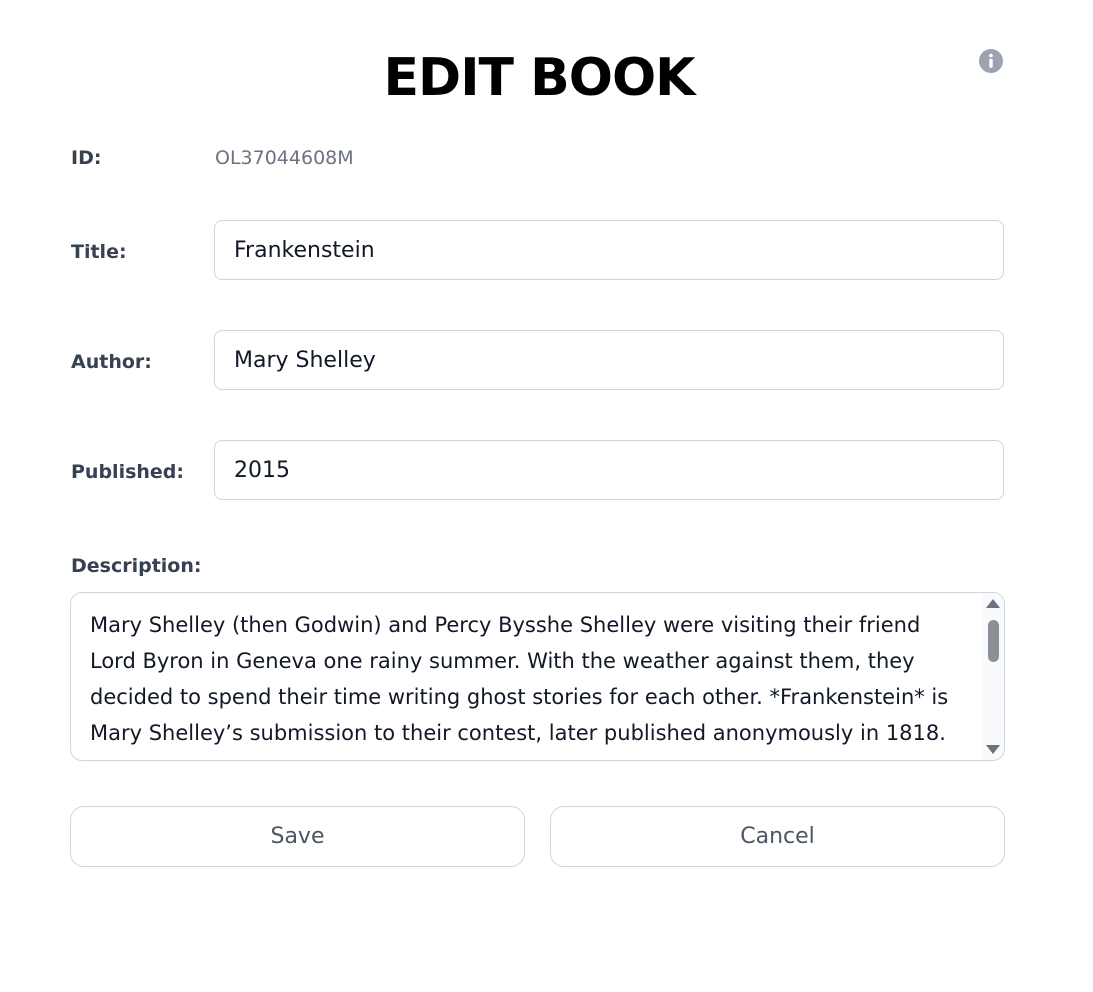 This screenshot has height=992, width=1093. I want to click on save-button: Save, so click(297, 836).